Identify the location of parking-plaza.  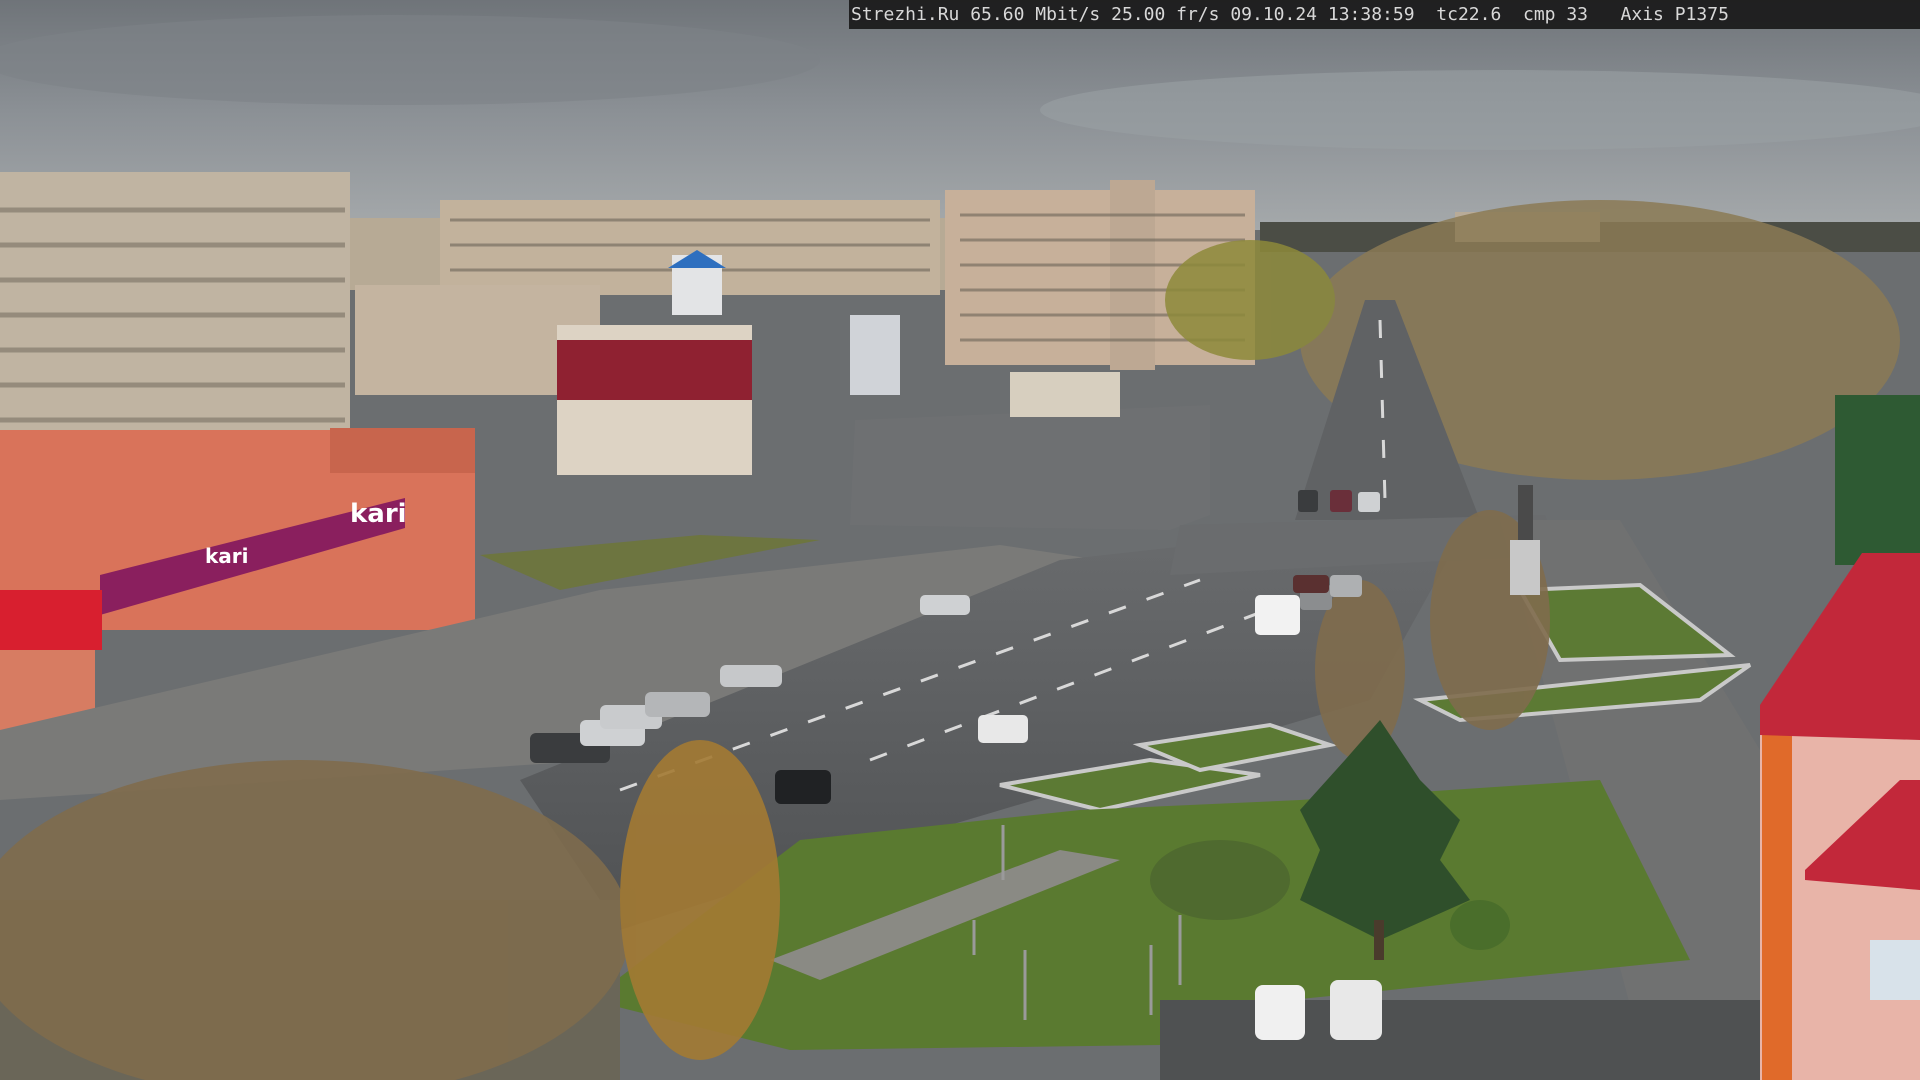
(1030, 467).